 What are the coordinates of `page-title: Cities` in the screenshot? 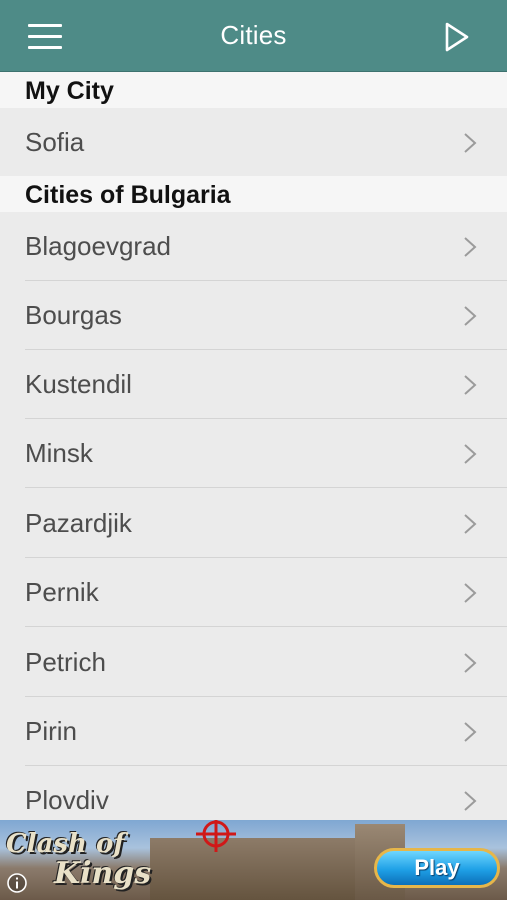 It's located at (253, 35).